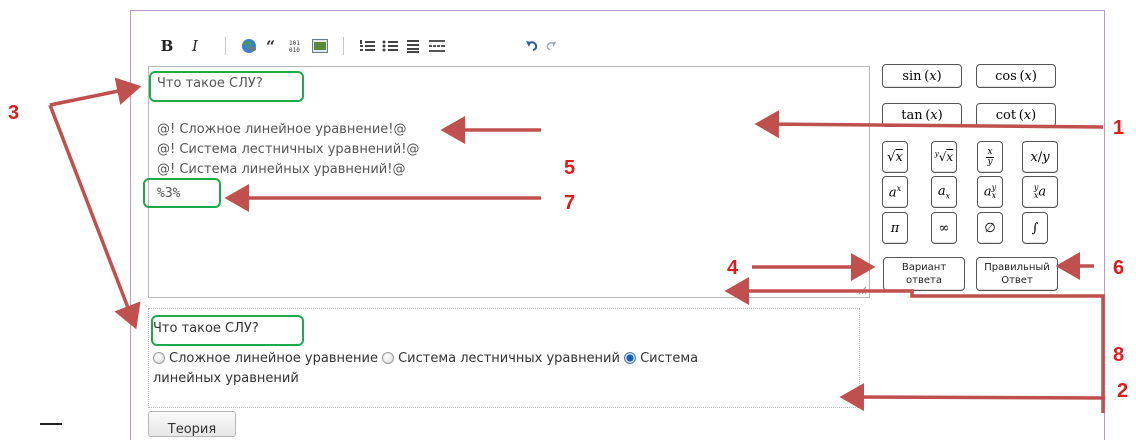 The height and width of the screenshot is (440, 1136). What do you see at coordinates (51, 424) in the screenshot?
I see `divider` at bounding box center [51, 424].